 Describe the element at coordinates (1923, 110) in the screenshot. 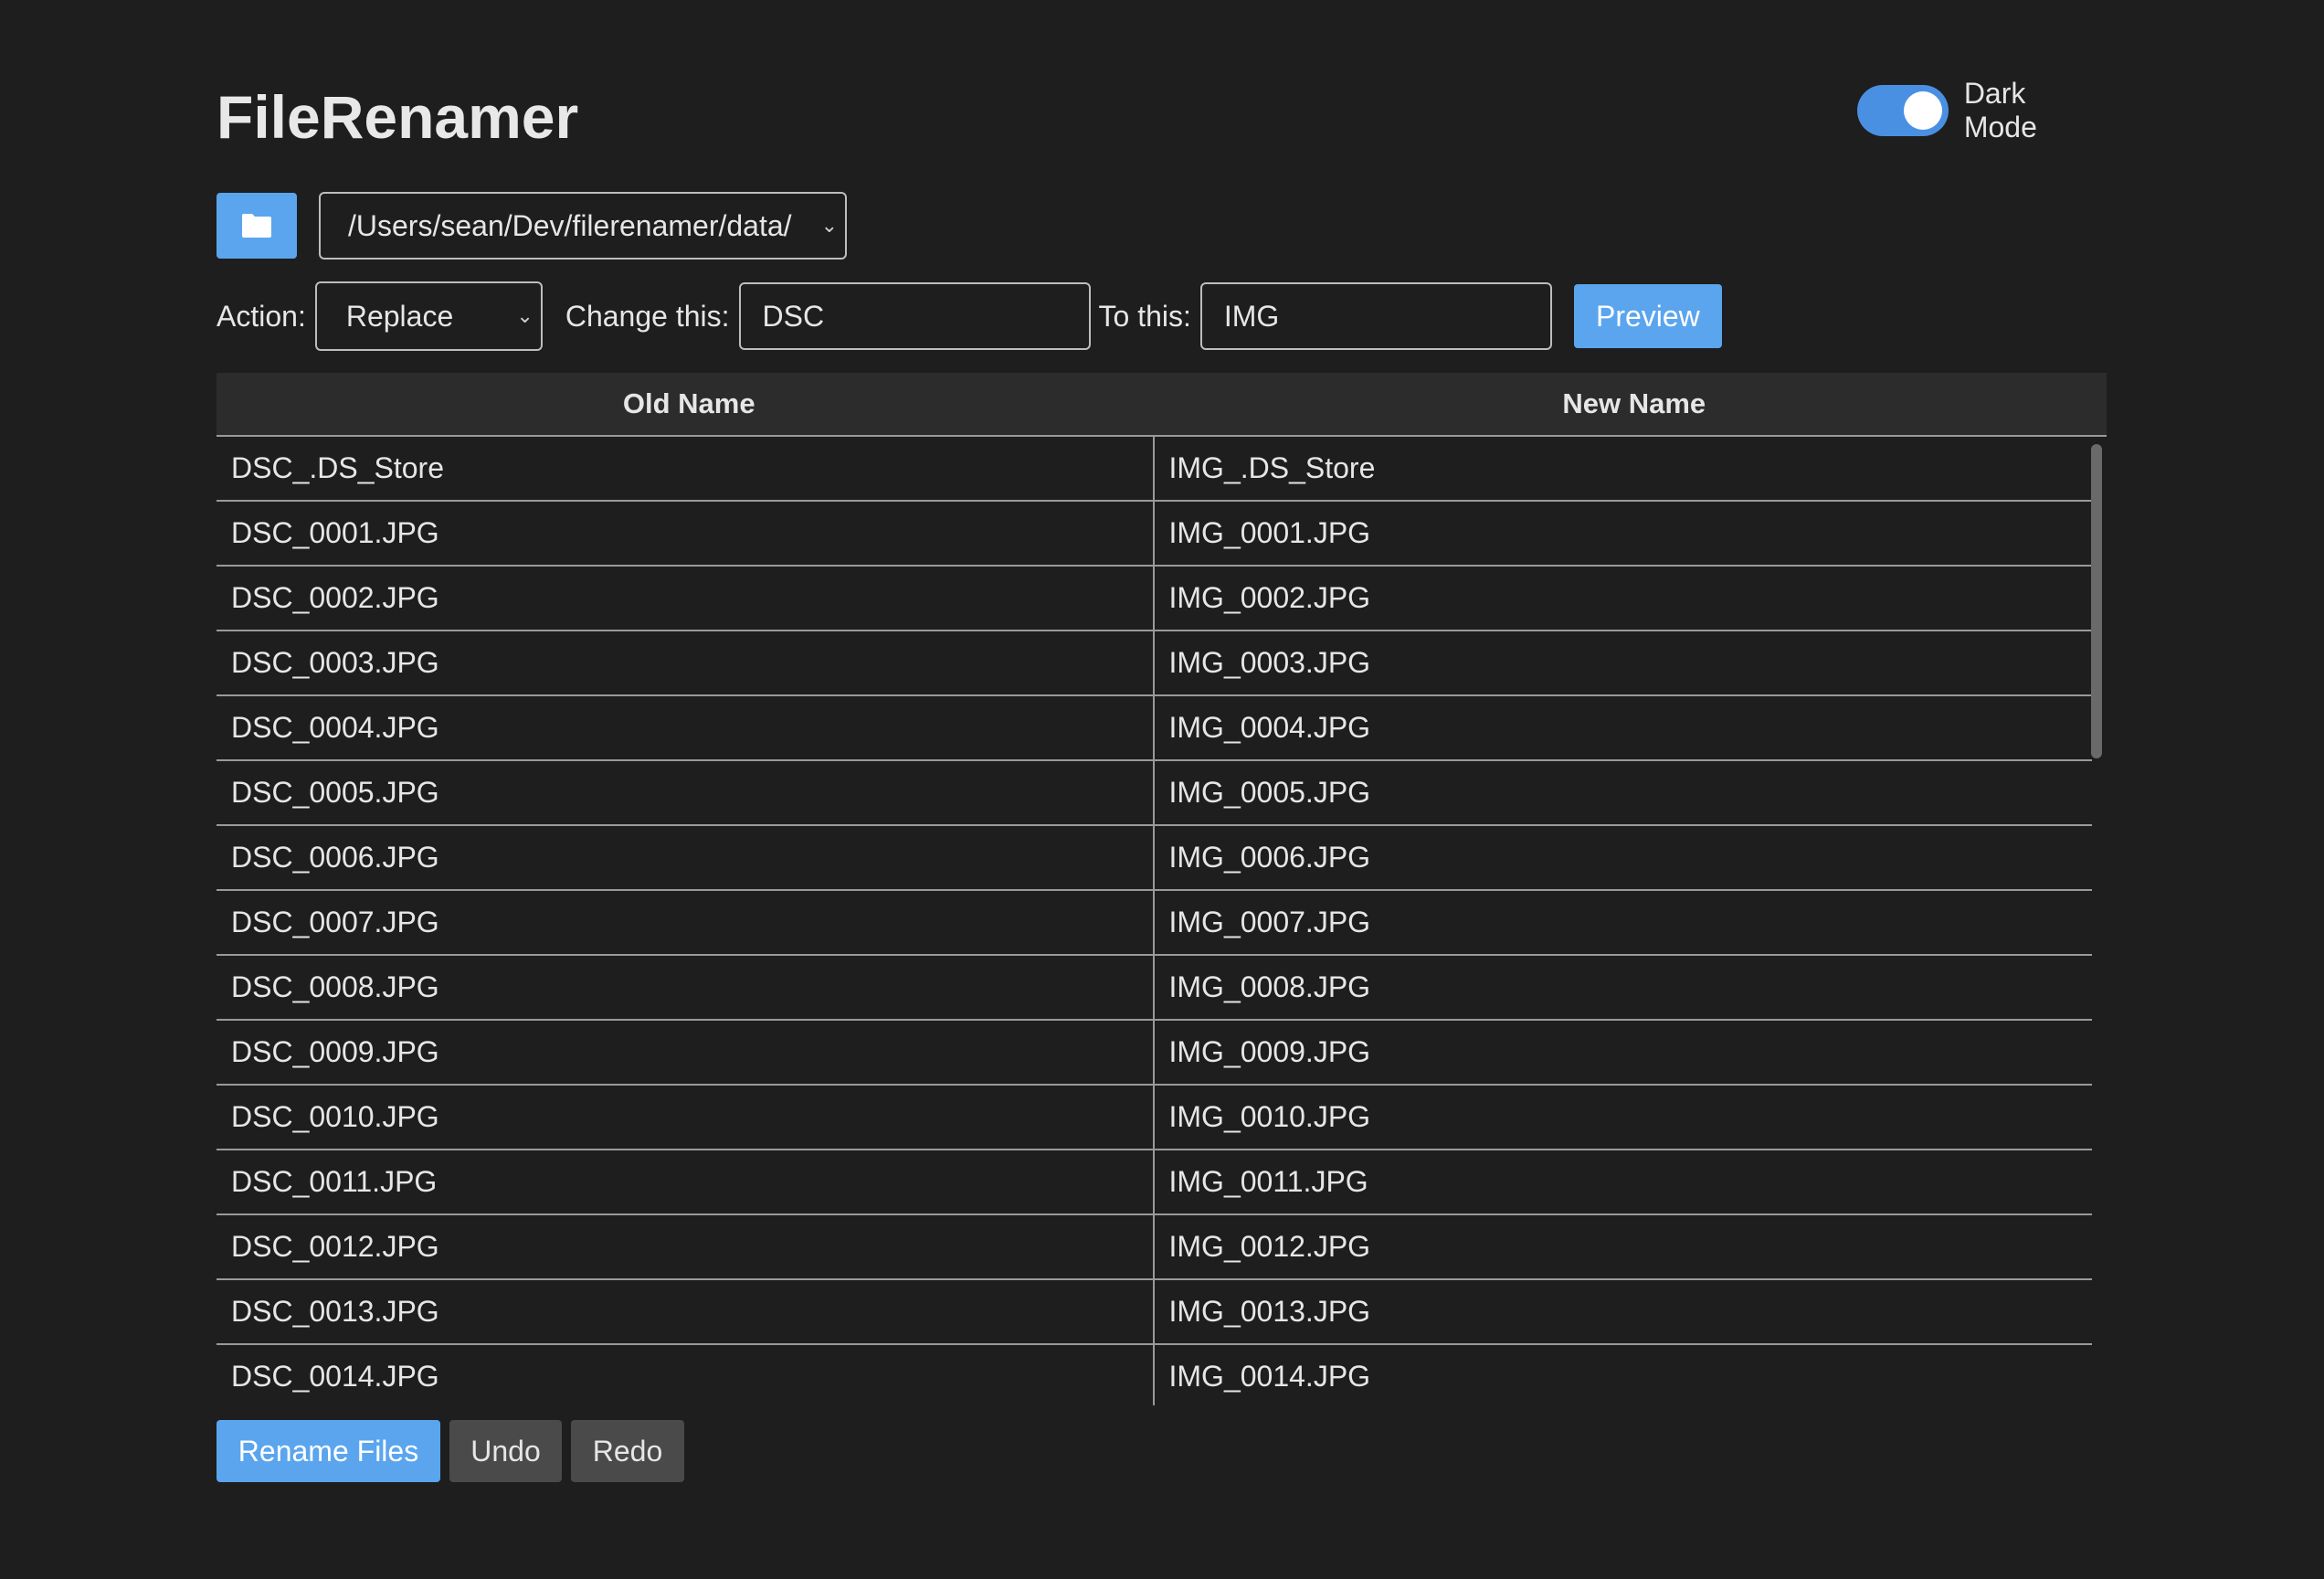

I see `switch-knob` at that location.